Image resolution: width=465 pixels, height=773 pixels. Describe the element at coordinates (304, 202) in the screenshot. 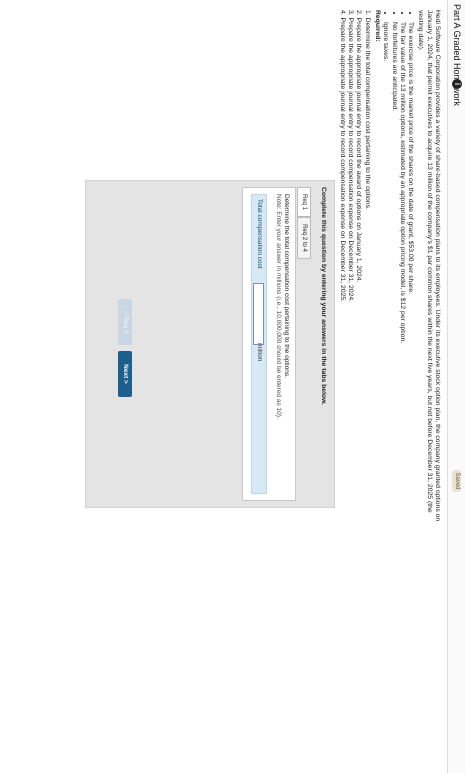

I see `tab-req-1: Req 1` at that location.